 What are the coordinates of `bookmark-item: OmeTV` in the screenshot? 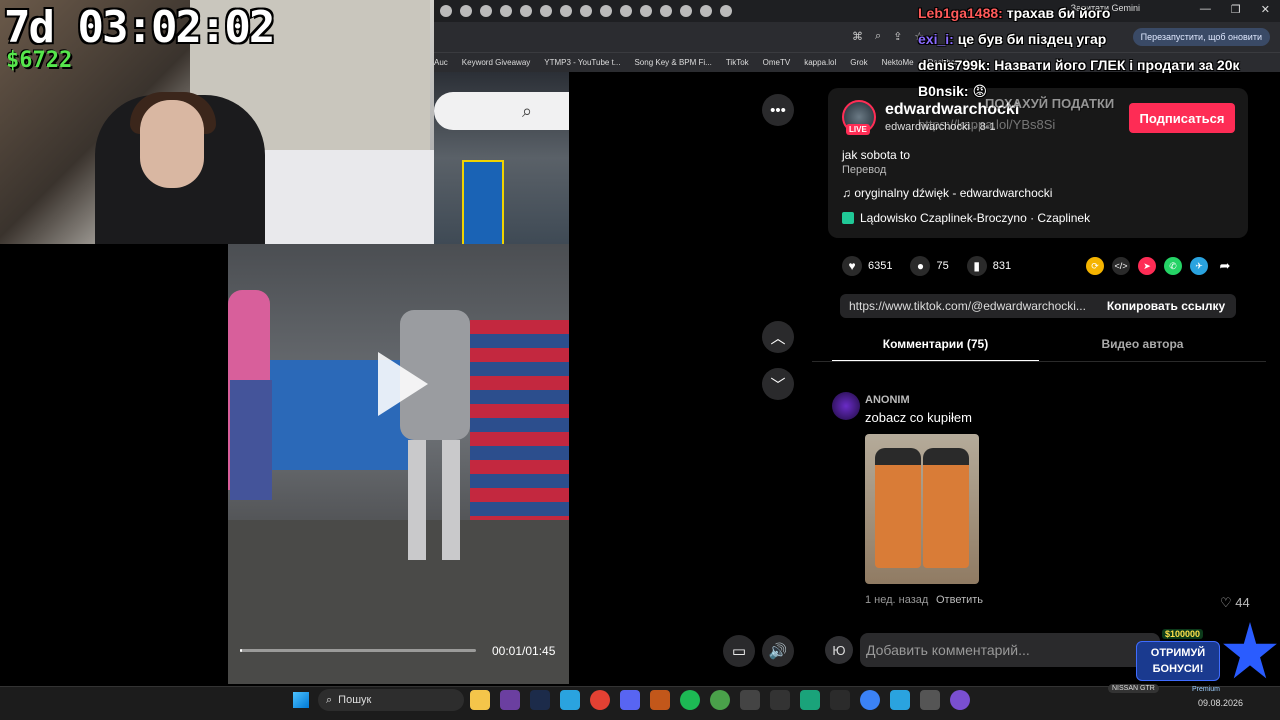 It's located at (777, 62).